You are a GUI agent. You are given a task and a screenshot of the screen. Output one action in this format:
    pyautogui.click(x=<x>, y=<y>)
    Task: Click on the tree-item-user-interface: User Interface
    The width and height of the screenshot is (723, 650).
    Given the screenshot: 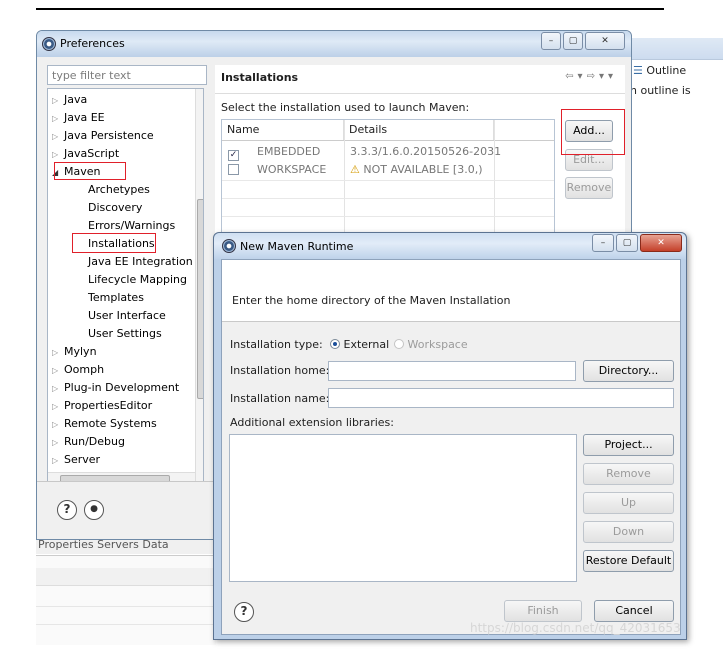 What is the action you would take?
    pyautogui.click(x=127, y=315)
    